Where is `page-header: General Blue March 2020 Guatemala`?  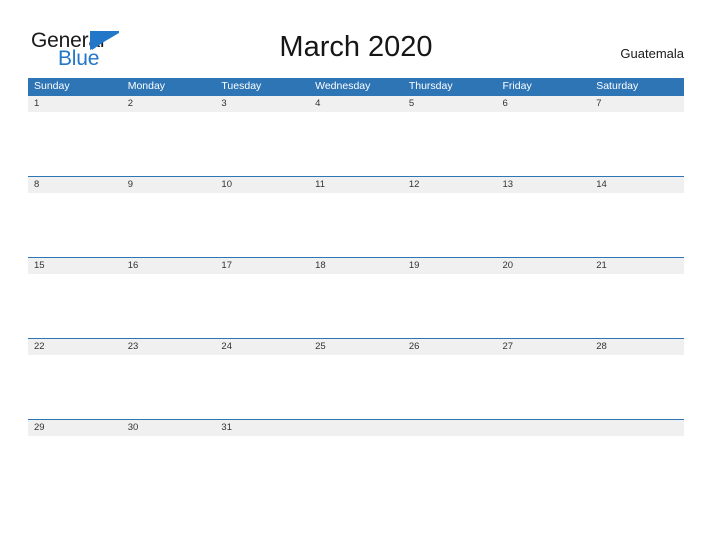 page-header: General Blue March 2020 Guatemala is located at coordinates (356, 38).